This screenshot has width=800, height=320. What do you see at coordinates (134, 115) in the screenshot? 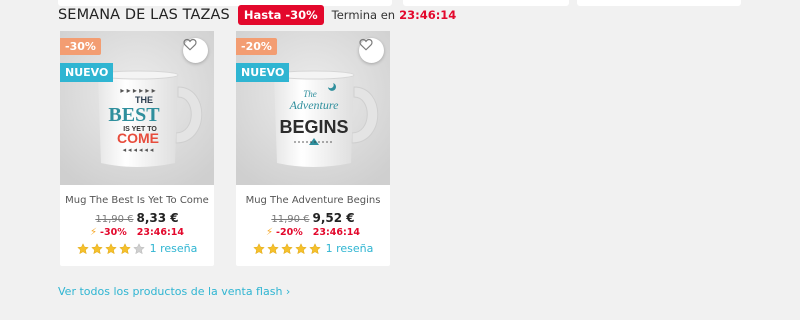
I see `svg-text: BEST` at bounding box center [134, 115].